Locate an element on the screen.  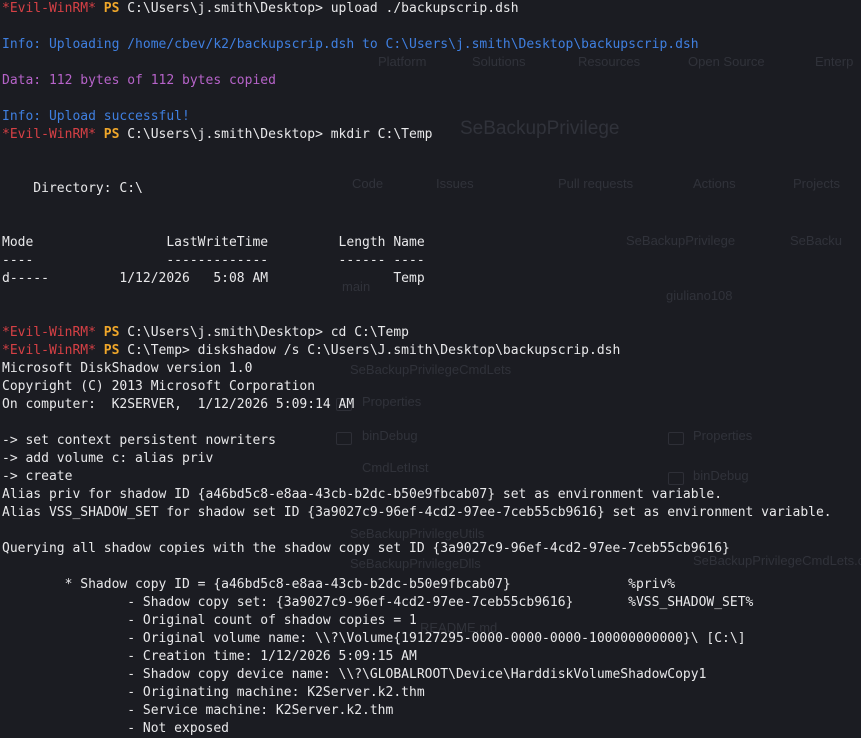
output-text: d----- 1/12/2026 5:08 AM Temp is located at coordinates (213, 278).